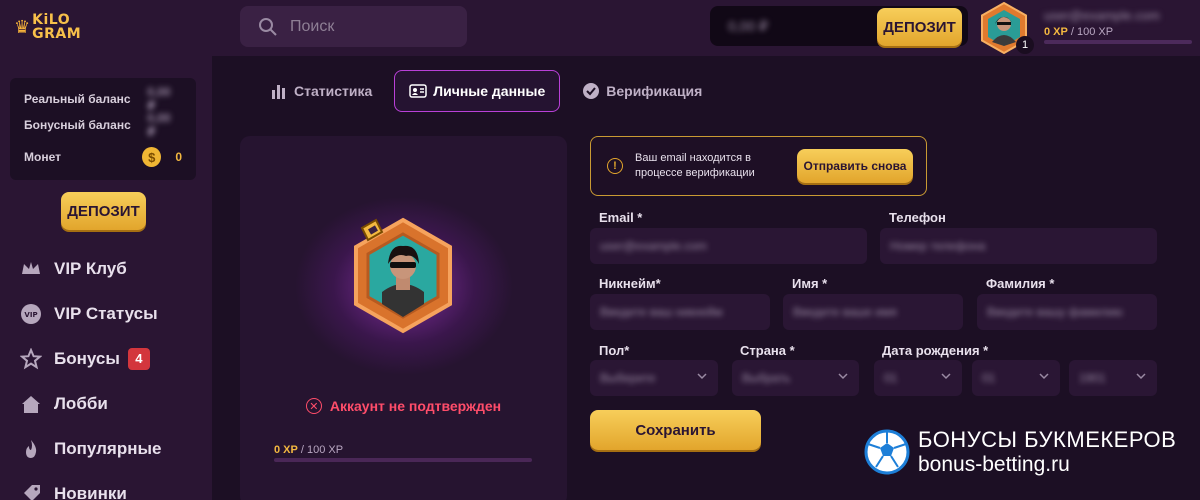  What do you see at coordinates (108, 448) in the screenshot?
I see `sidebar-item-label: Популярные` at bounding box center [108, 448].